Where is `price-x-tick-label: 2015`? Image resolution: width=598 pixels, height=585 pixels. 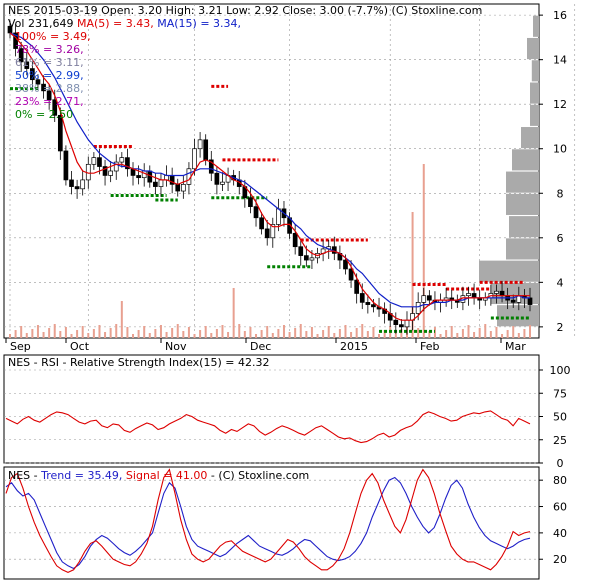
price-x-tick-label: 2015 is located at coordinates (354, 346).